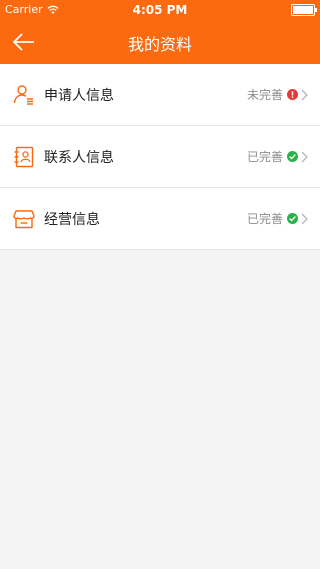 This screenshot has height=569, width=320. I want to click on status-bar: Carrier 4:05 PM, so click(160, 10).